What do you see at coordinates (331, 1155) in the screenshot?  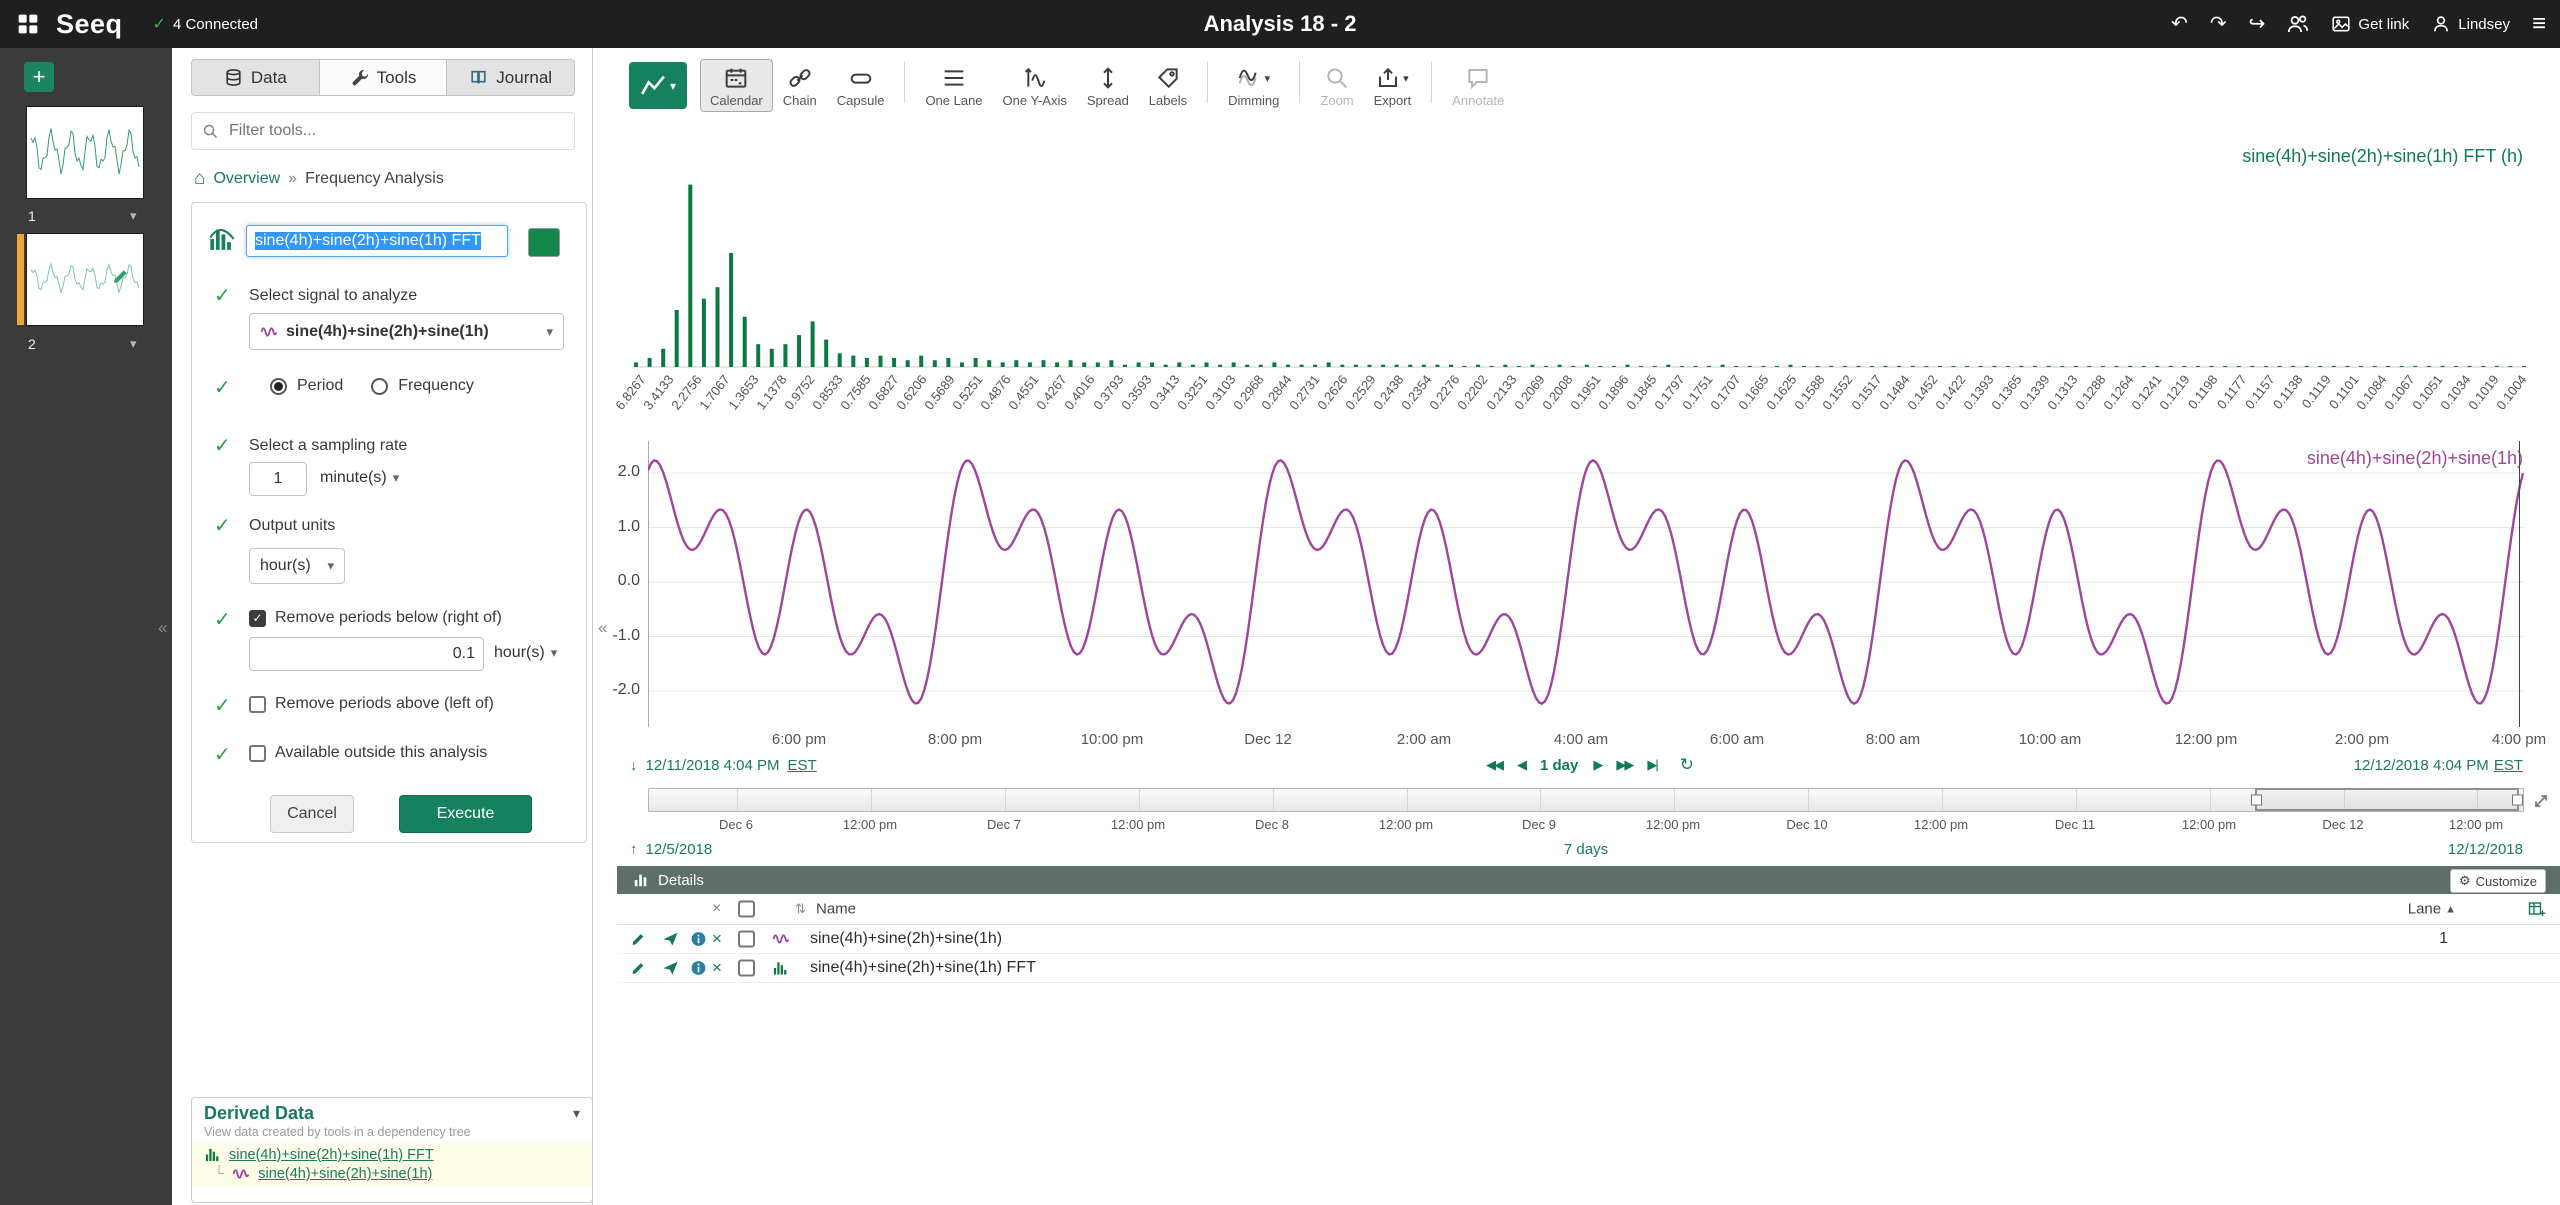 I see `derived-item-link: sine(4h)+sine(2h)+sine(1h) FFT` at bounding box center [331, 1155].